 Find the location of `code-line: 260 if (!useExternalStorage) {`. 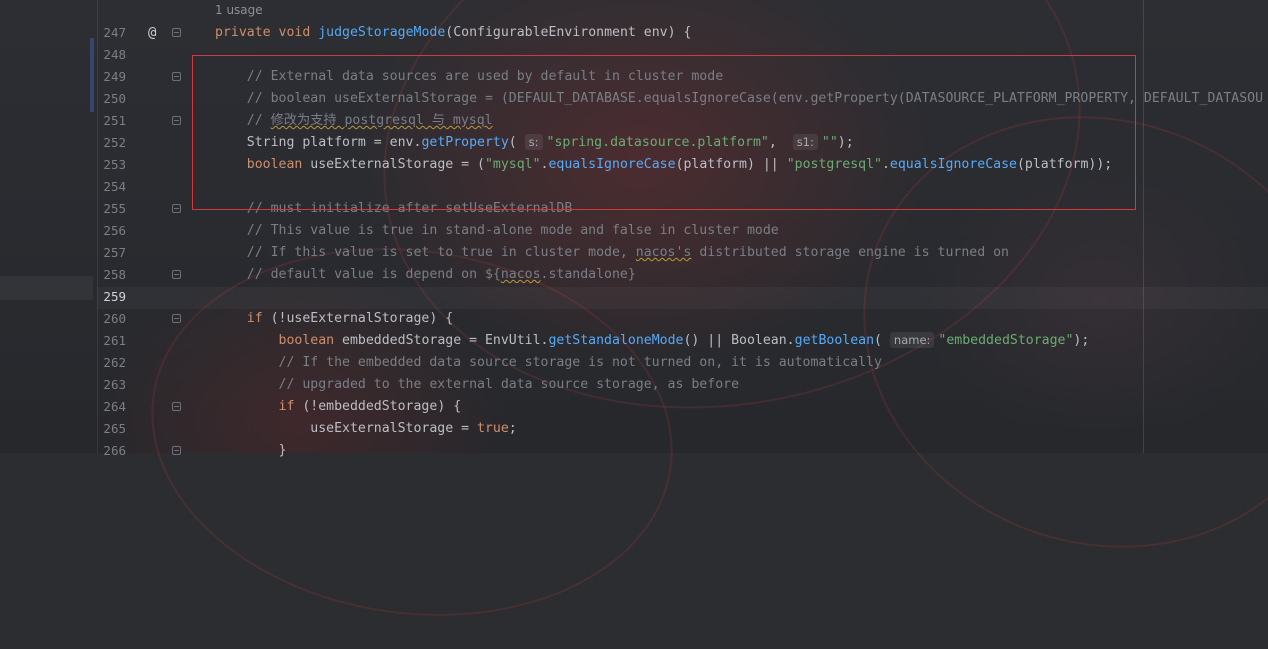

code-line: 260 if (!useExternalStorage) { is located at coordinates (634, 319).